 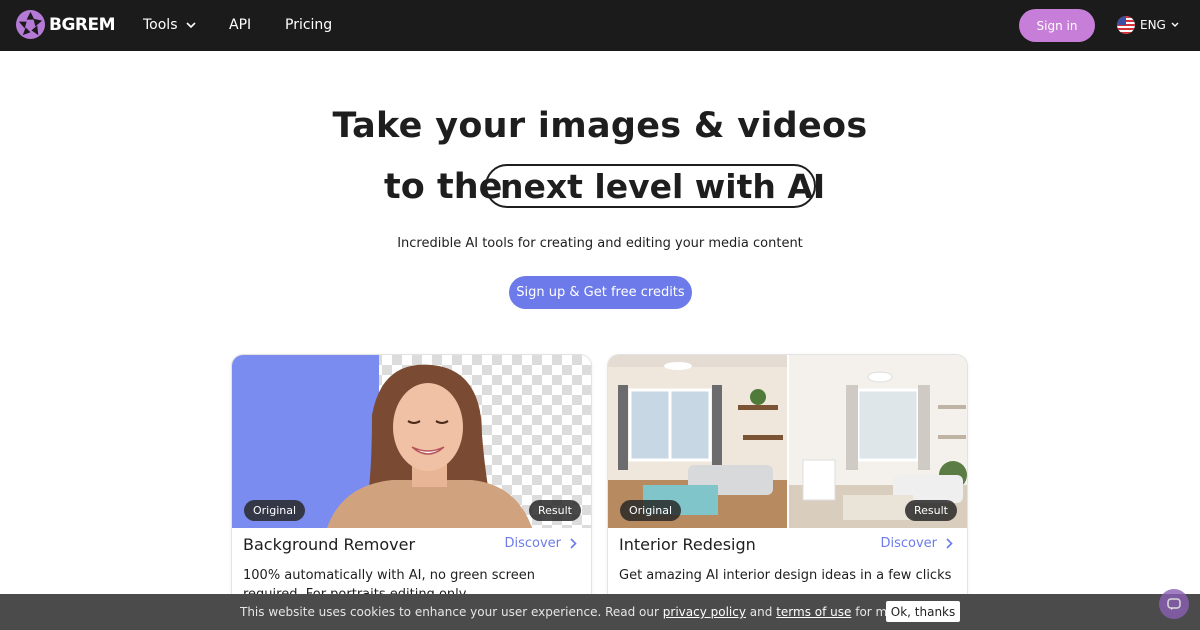 I want to click on nav-tools: Tools, so click(x=169, y=25).